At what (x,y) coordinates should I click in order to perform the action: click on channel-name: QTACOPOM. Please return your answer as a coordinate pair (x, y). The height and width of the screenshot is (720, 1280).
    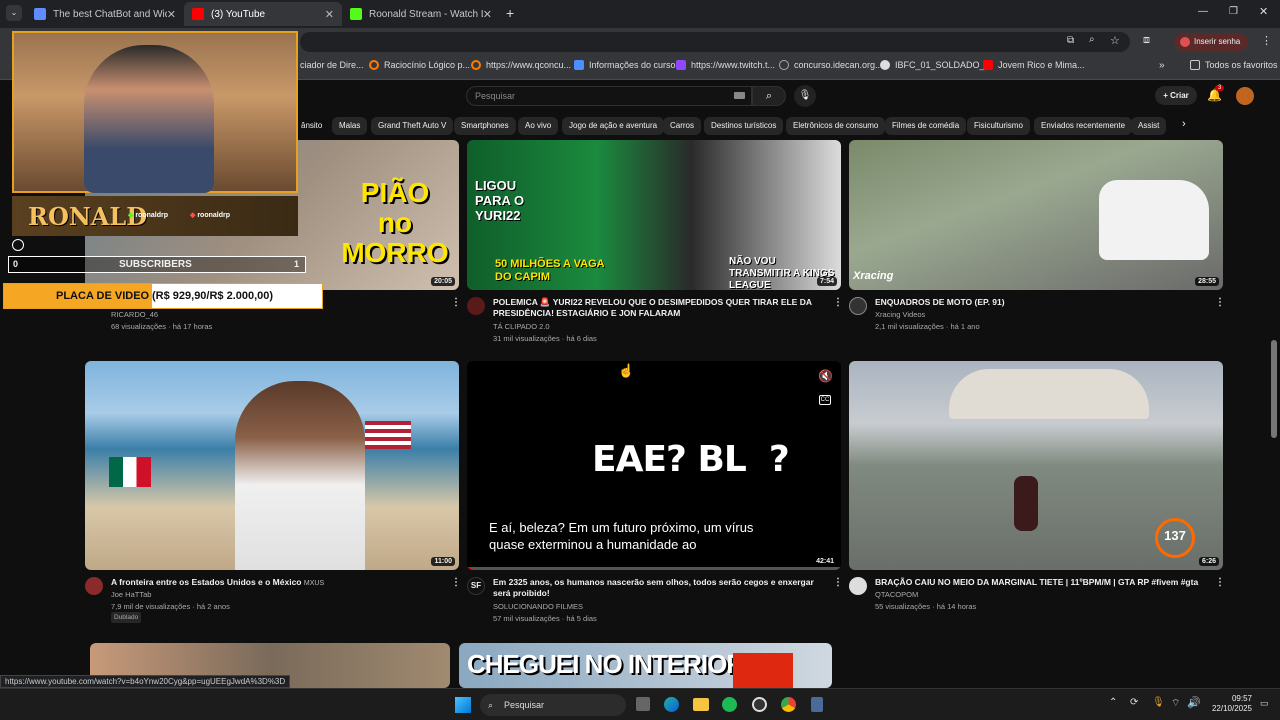
    Looking at the image, I should click on (896, 595).